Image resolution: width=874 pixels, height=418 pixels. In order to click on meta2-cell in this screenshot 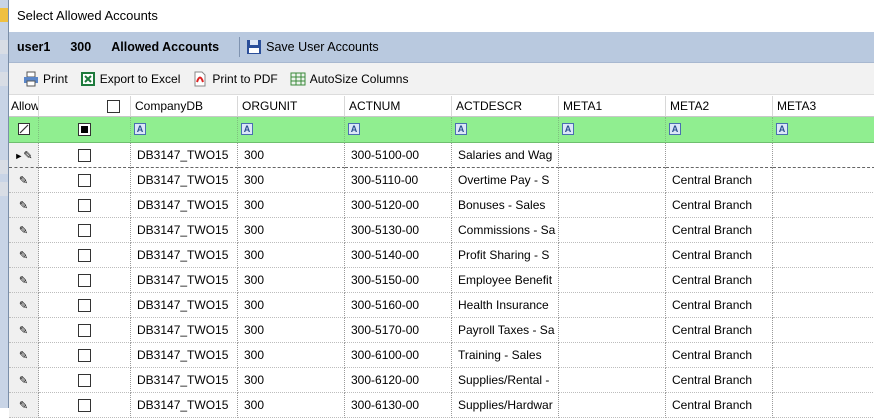, I will do `click(719, 155)`.